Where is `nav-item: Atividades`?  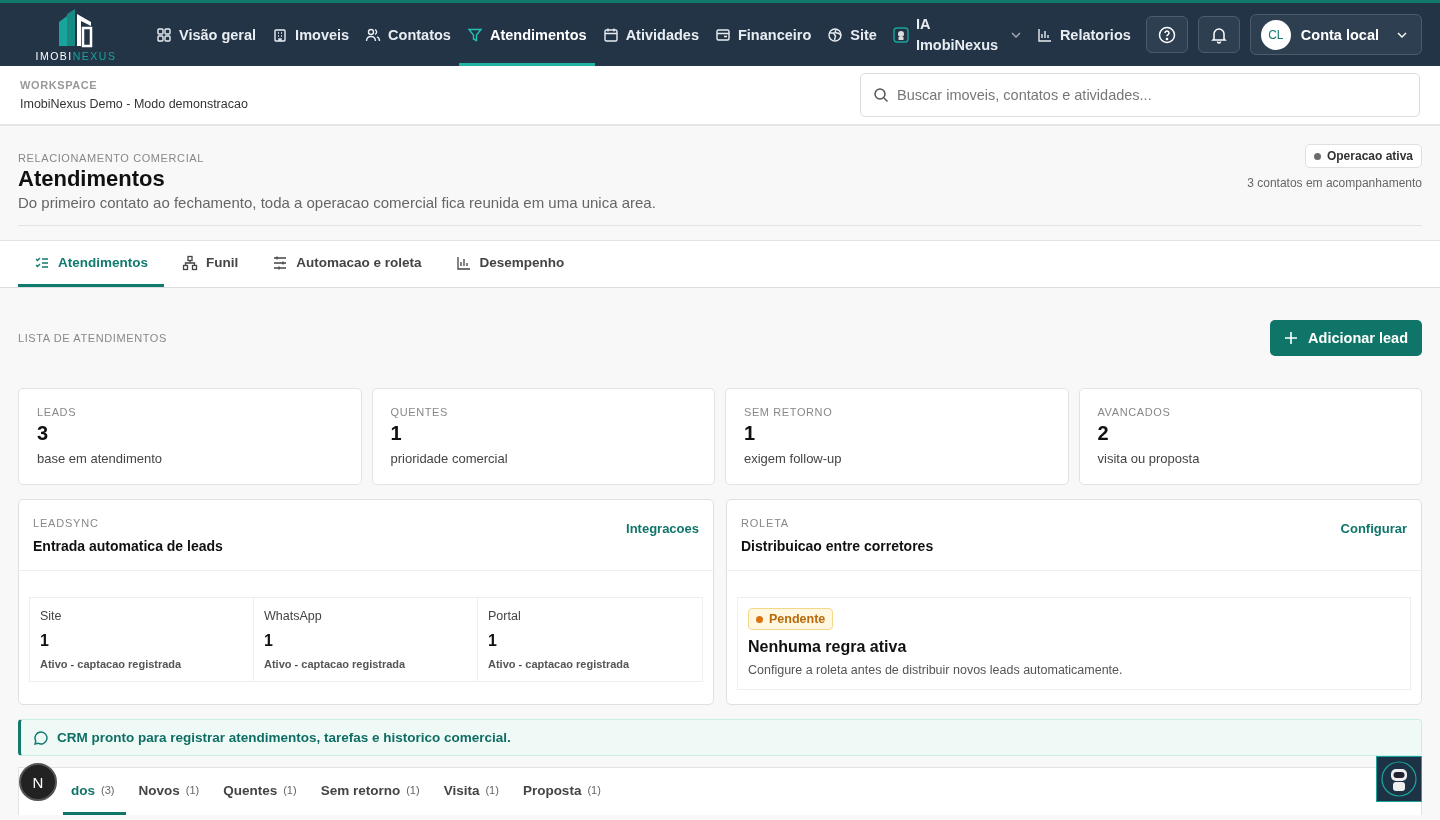
nav-item: Atividades is located at coordinates (650, 34).